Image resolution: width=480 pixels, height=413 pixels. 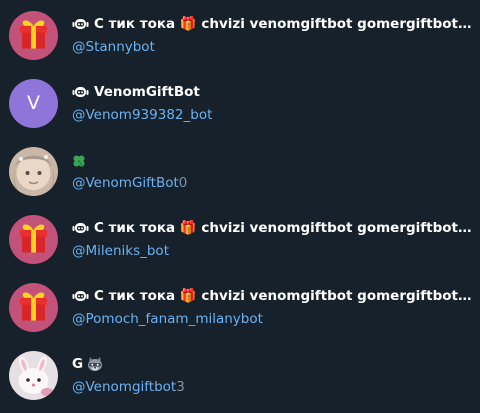 What do you see at coordinates (130, 183) in the screenshot?
I see `chat-username: @VenomGiftBot0` at bounding box center [130, 183].